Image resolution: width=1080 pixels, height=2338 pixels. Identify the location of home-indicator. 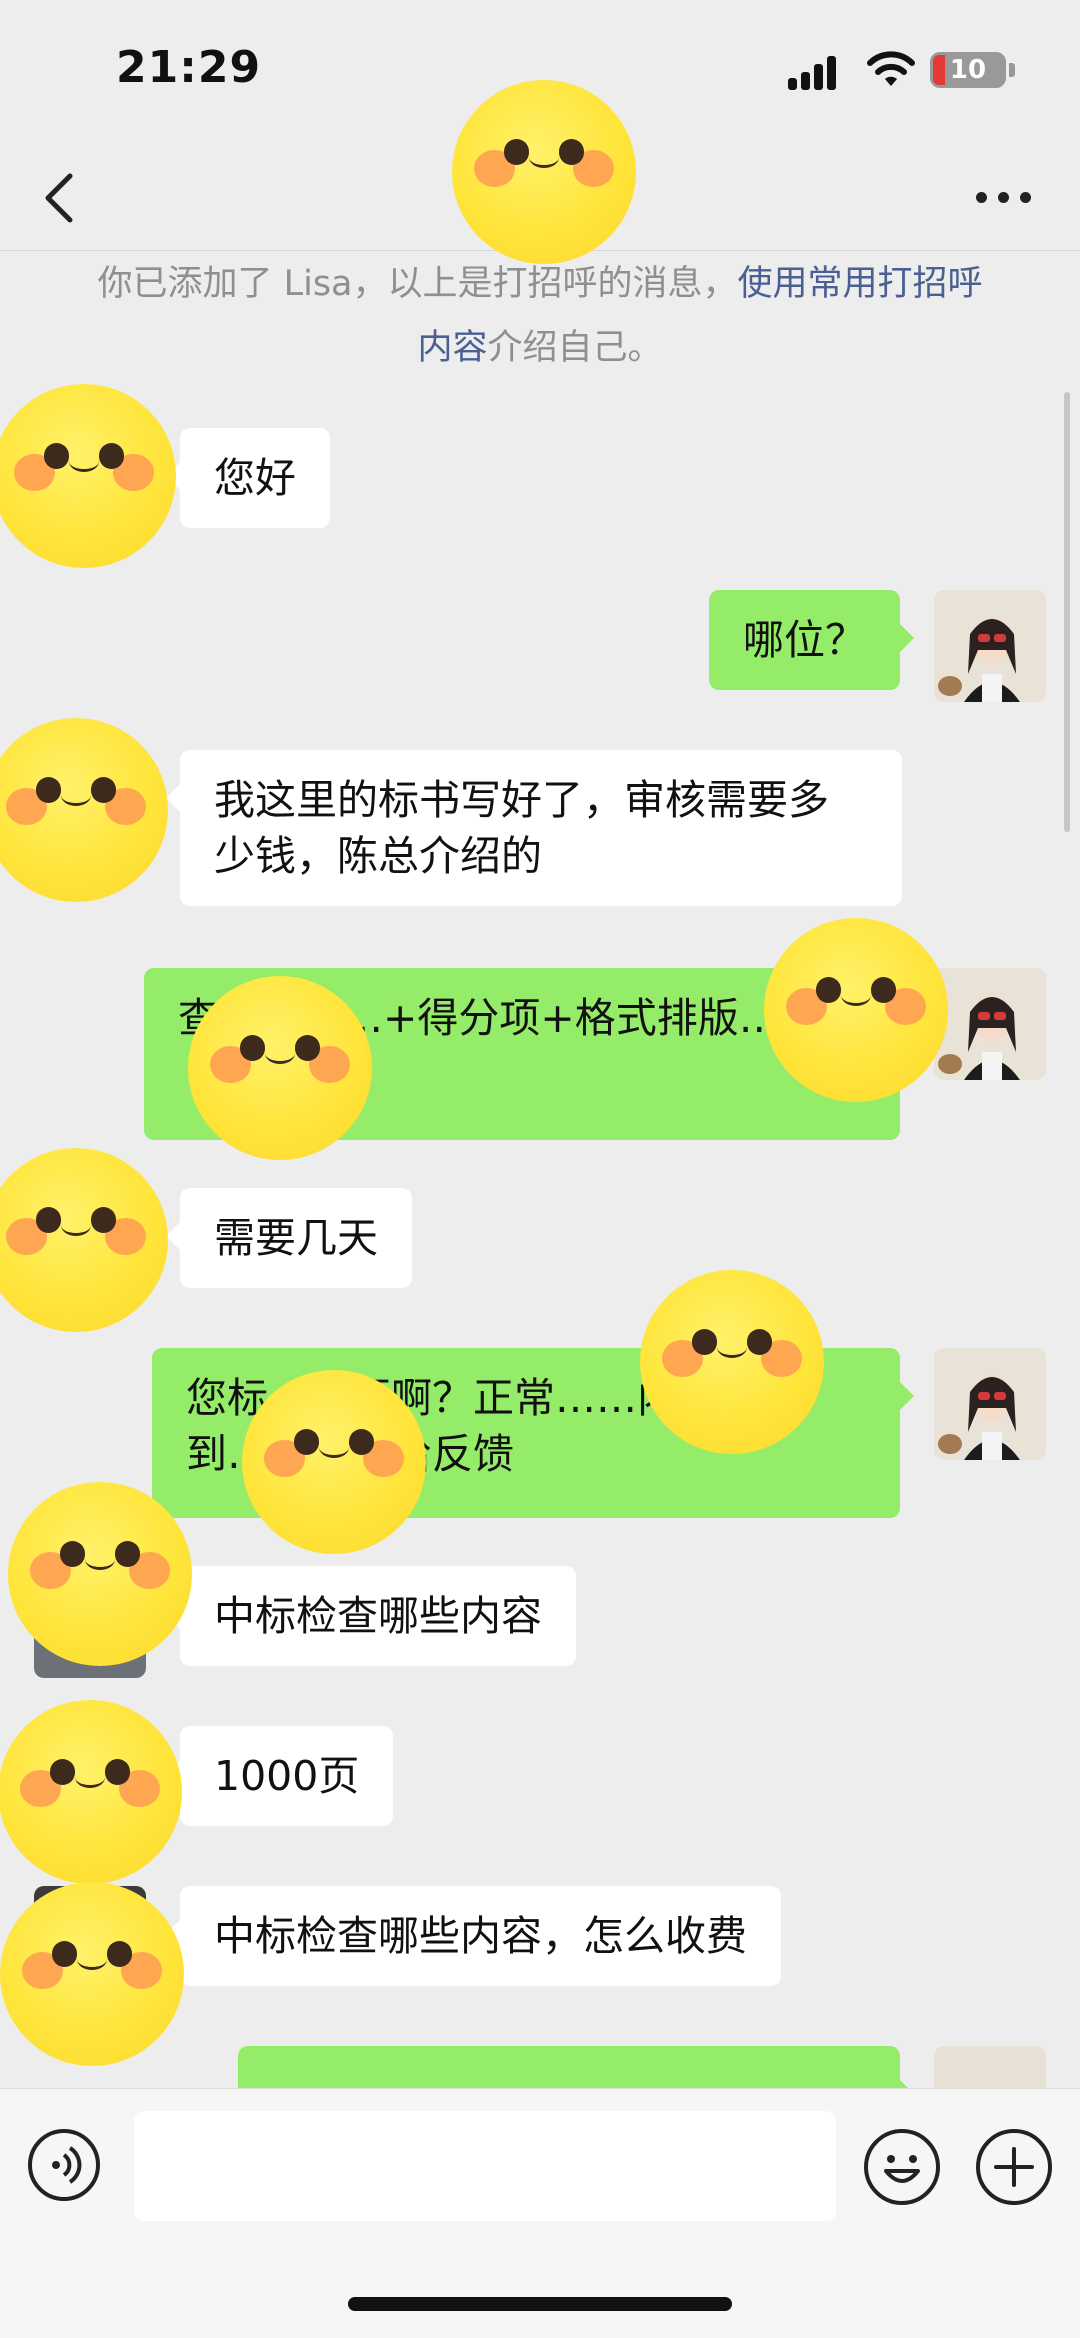
(540, 2304).